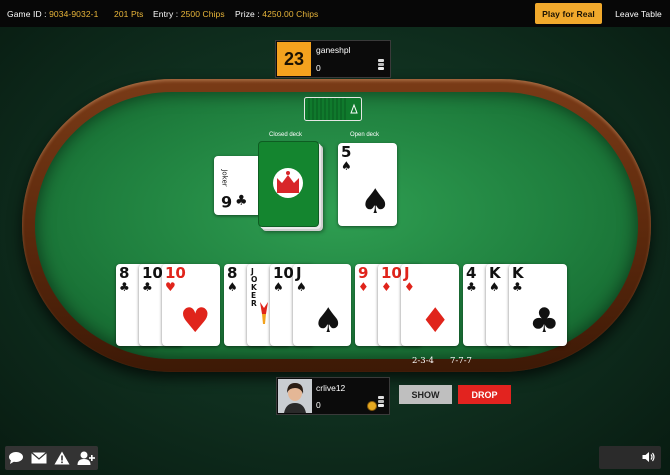 Image resolution: width=670 pixels, height=475 pixels. I want to click on game-id: Game ID : 9034-9032-1, so click(52, 14).